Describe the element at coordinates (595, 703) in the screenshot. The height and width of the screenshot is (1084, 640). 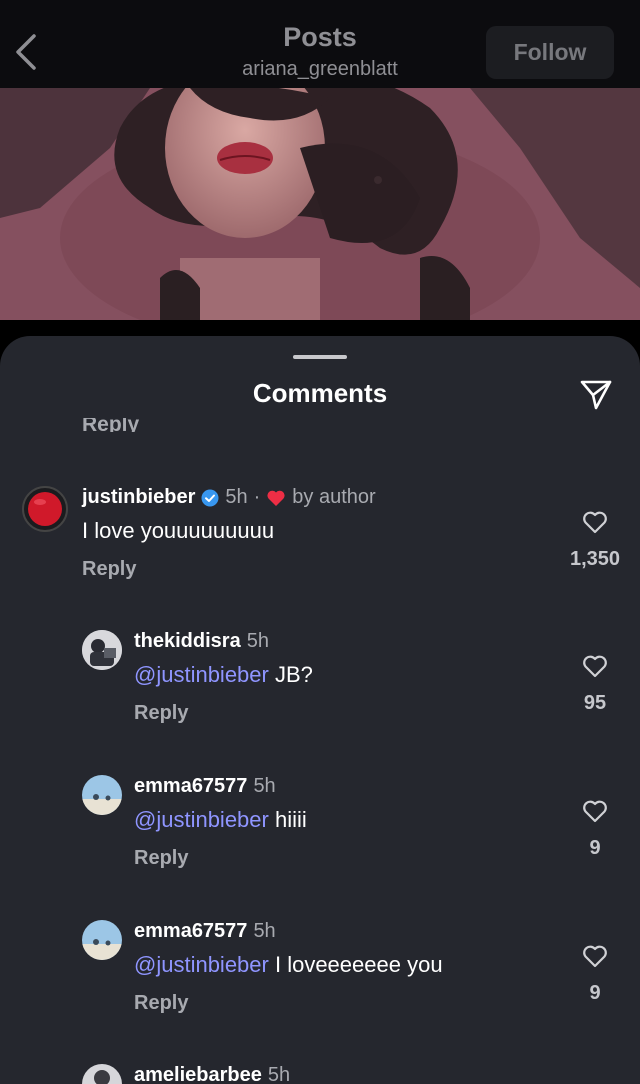
I see `like-count: 95` at that location.